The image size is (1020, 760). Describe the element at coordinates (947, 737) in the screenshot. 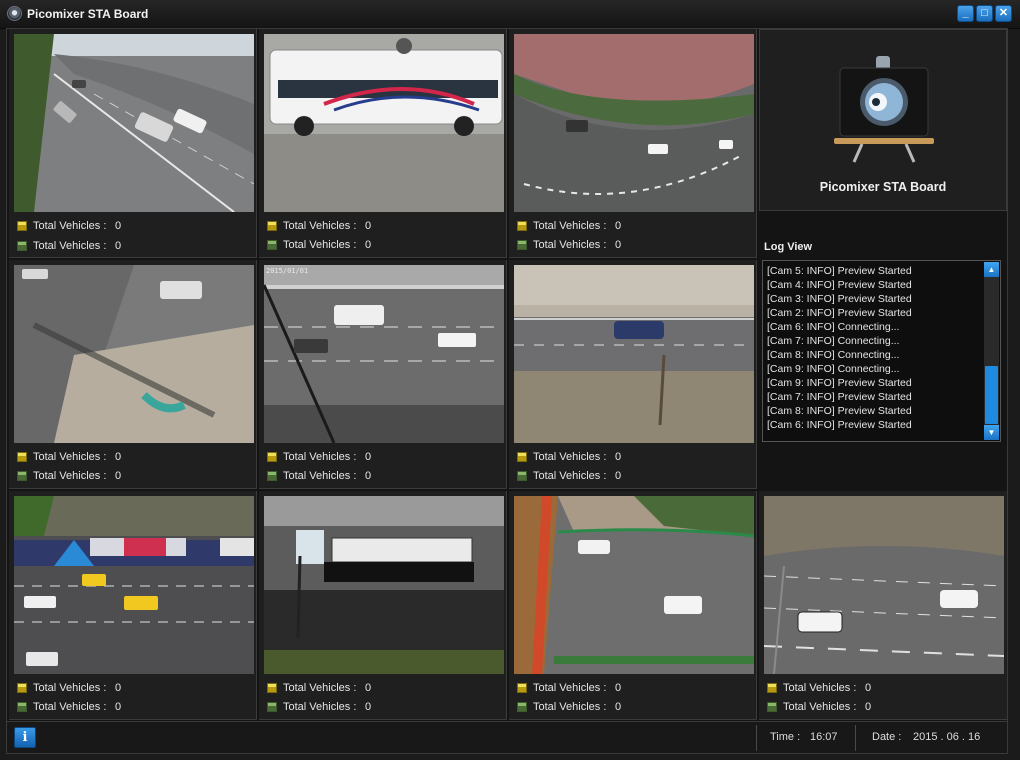

I see `date-value: 2015 . 06 . 16` at that location.